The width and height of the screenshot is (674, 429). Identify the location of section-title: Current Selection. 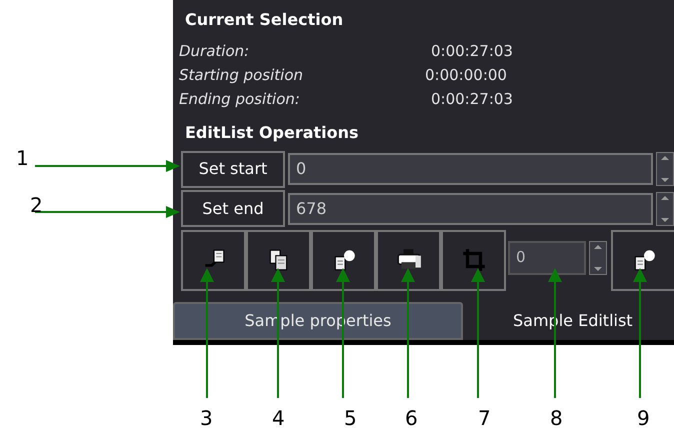
(264, 19).